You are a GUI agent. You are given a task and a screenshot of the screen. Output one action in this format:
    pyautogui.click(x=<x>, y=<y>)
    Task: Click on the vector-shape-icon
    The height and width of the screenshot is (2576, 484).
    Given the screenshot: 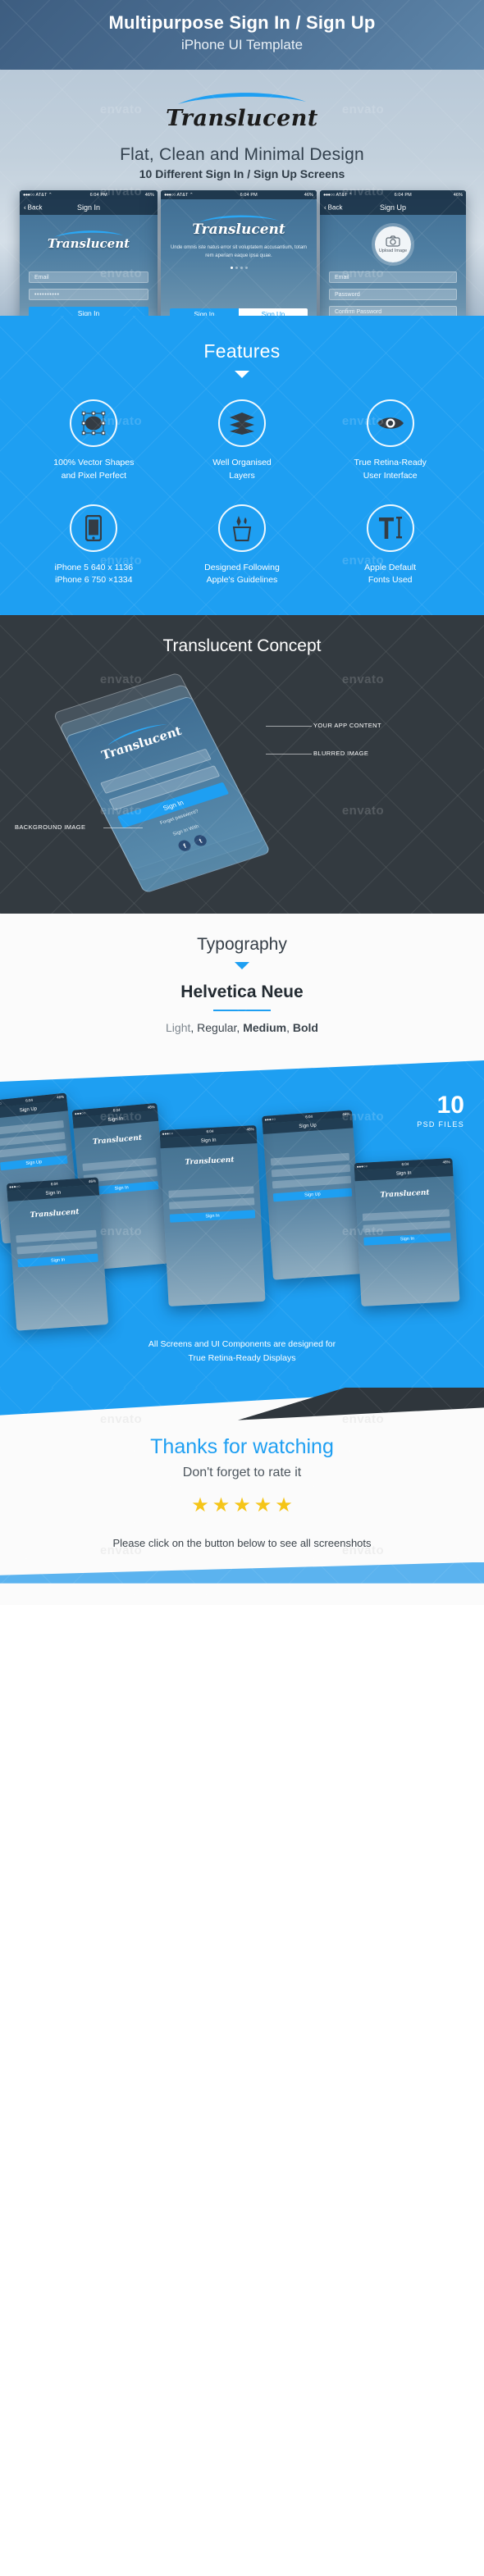 What is the action you would take?
    pyautogui.click(x=94, y=423)
    